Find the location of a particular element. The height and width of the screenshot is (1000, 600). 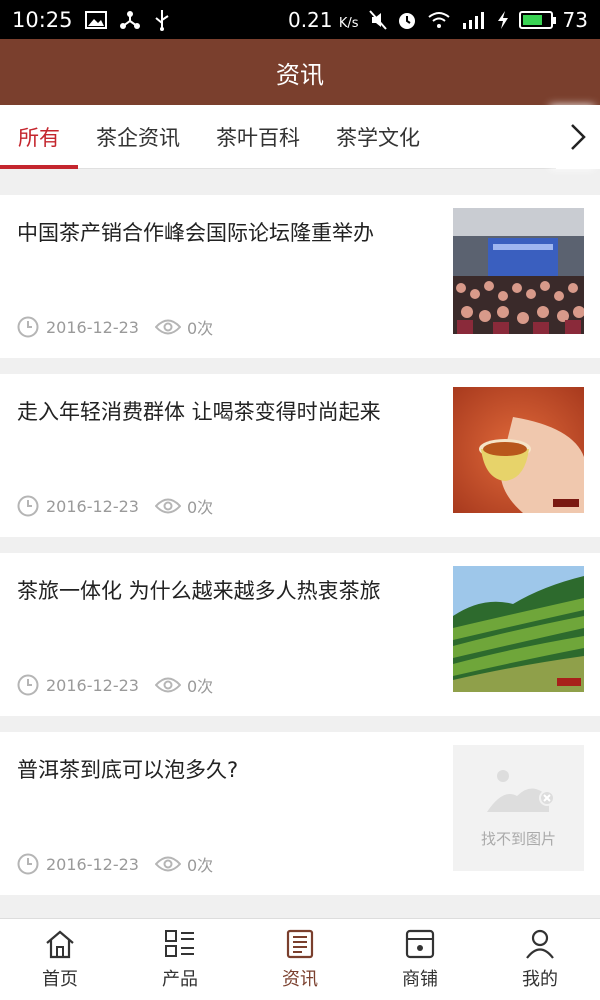

page-header: 资讯 is located at coordinates (300, 72).